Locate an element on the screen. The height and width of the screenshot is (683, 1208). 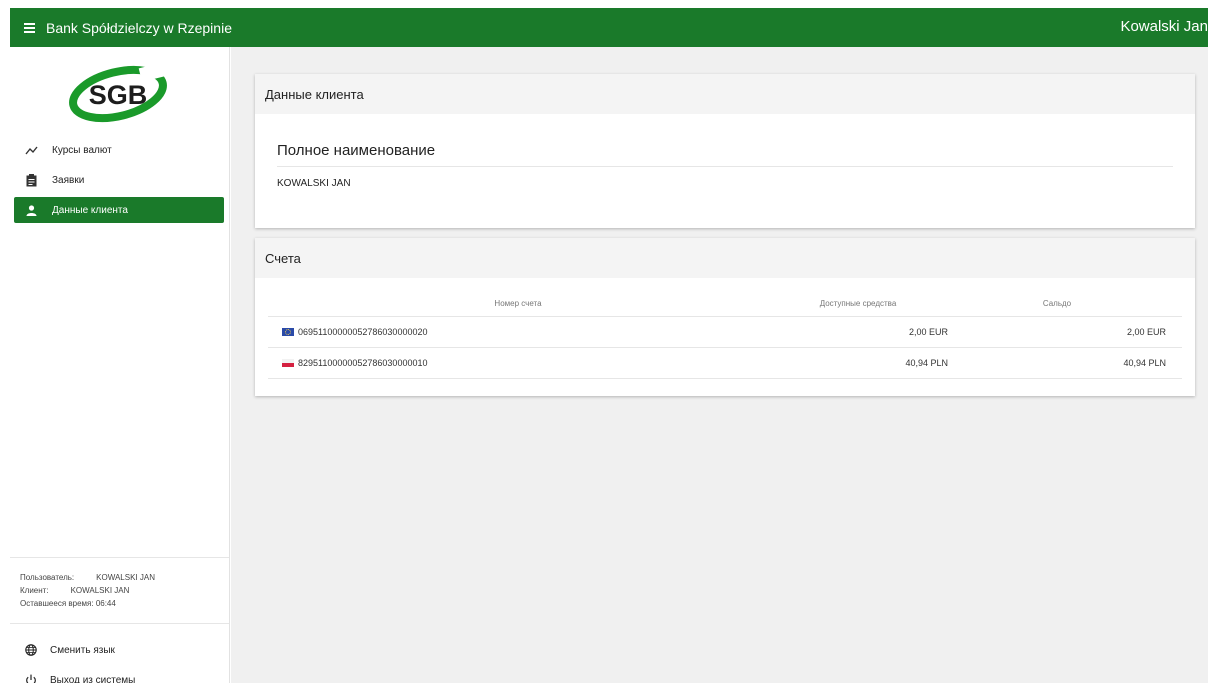
sidebar-item-label: Курсы валют is located at coordinates (82, 150).